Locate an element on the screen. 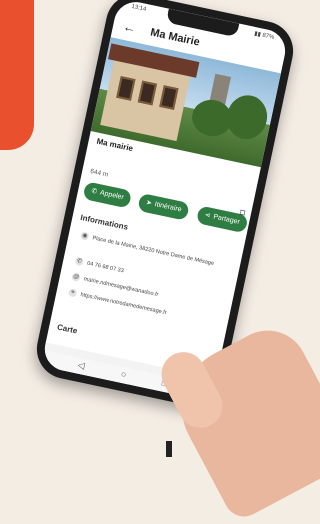  share-icon: ⋖ is located at coordinates (208, 215).